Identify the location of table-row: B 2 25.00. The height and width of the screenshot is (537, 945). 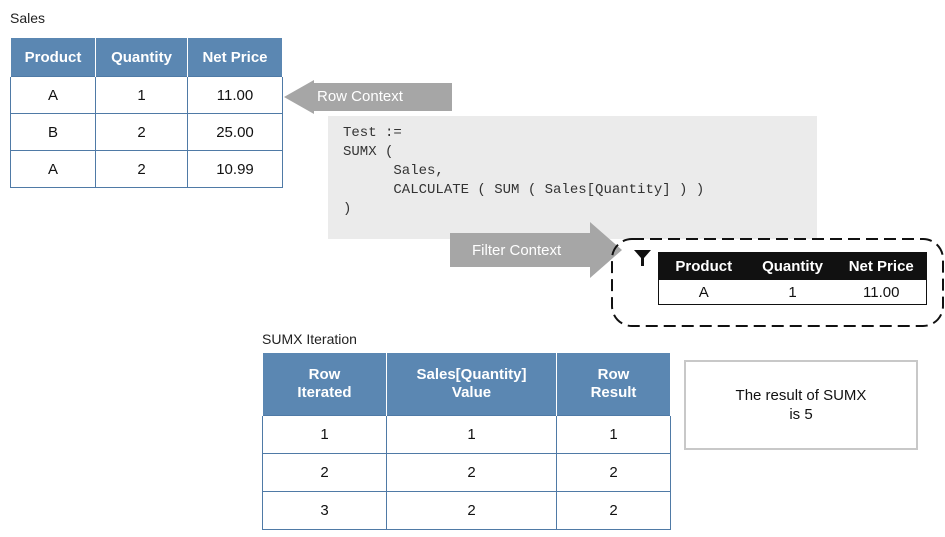
(146, 132).